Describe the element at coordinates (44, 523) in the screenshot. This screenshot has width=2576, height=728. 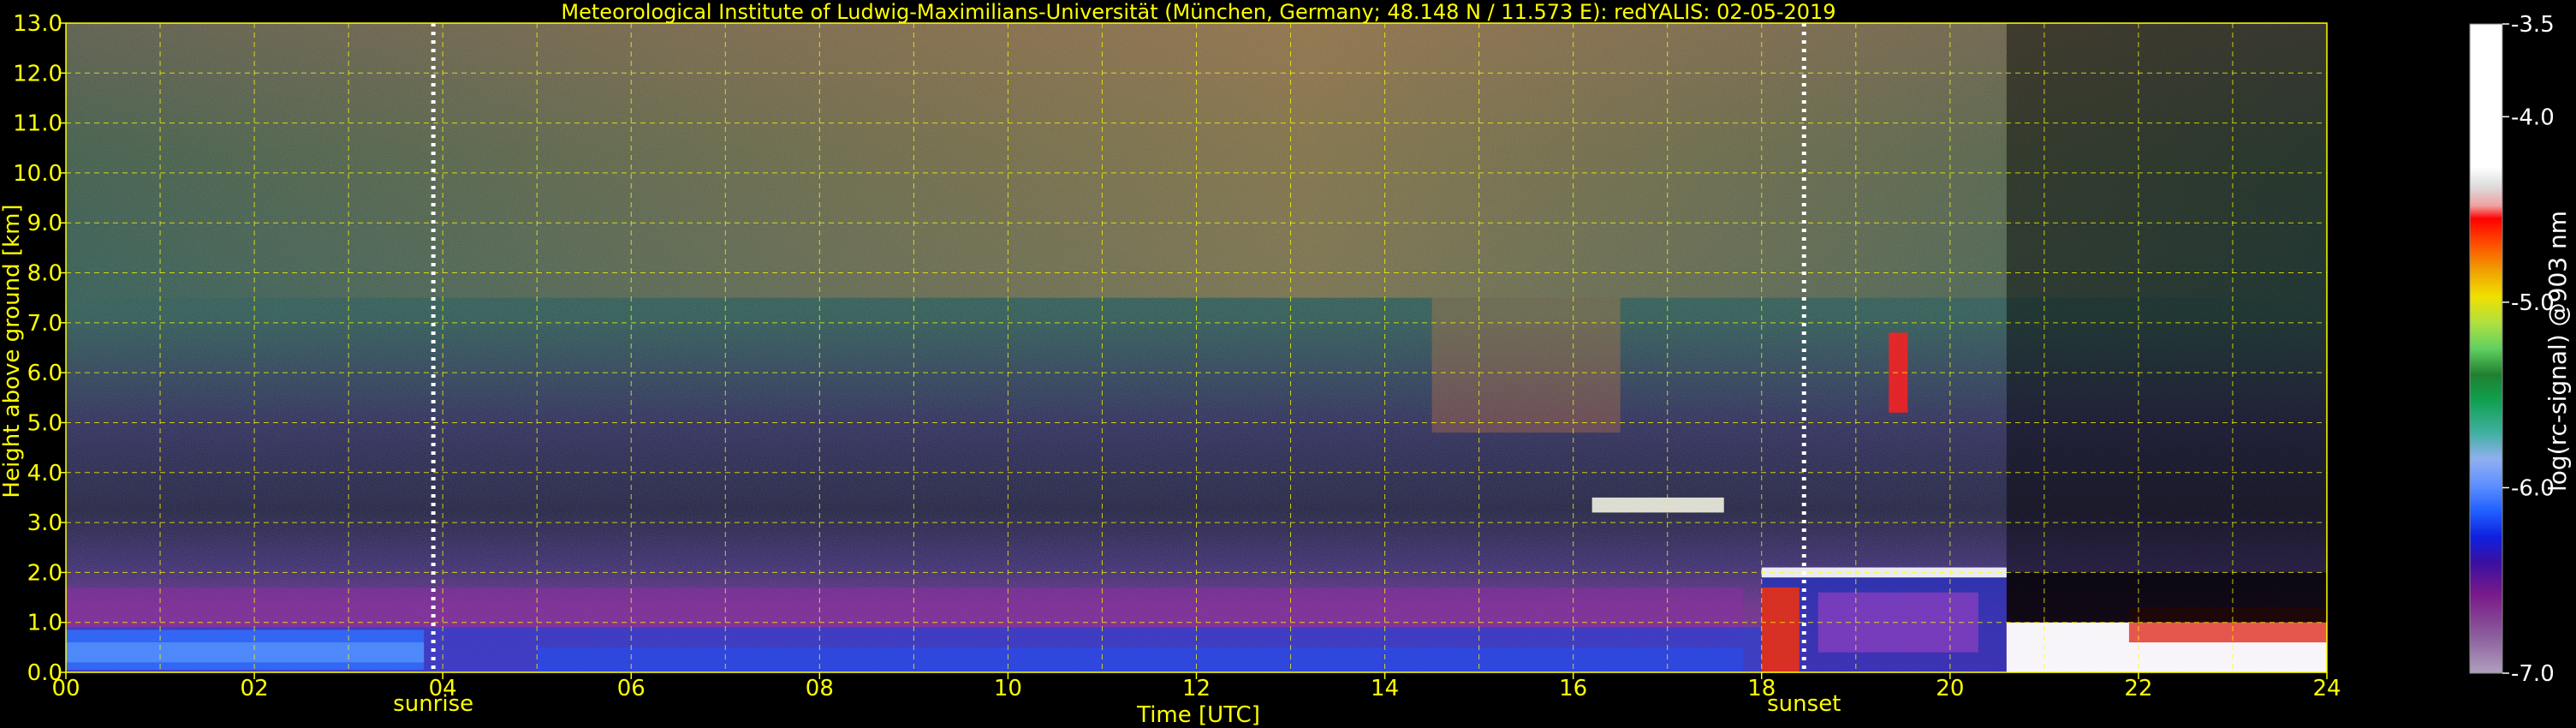
I see `y-tick-label: 3.0` at that location.